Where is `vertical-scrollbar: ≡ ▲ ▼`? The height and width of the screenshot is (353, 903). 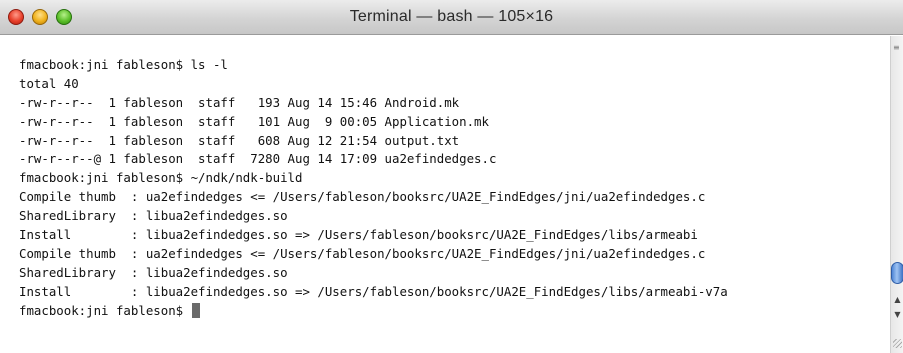
vertical-scrollbar: ≡ ▲ ▼ is located at coordinates (896, 194).